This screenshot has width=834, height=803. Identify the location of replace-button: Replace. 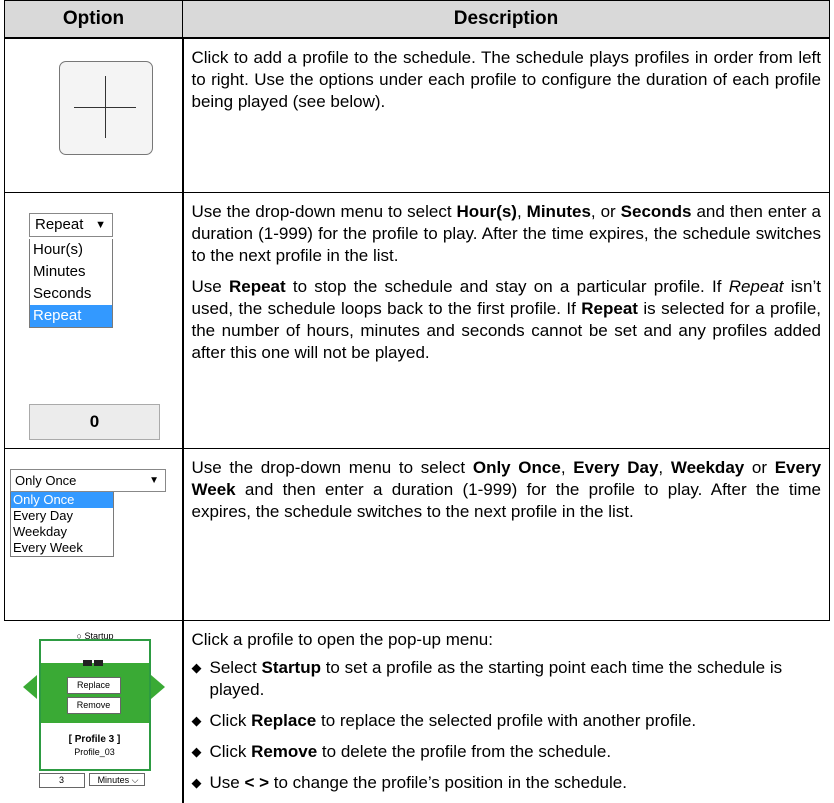
(93, 685).